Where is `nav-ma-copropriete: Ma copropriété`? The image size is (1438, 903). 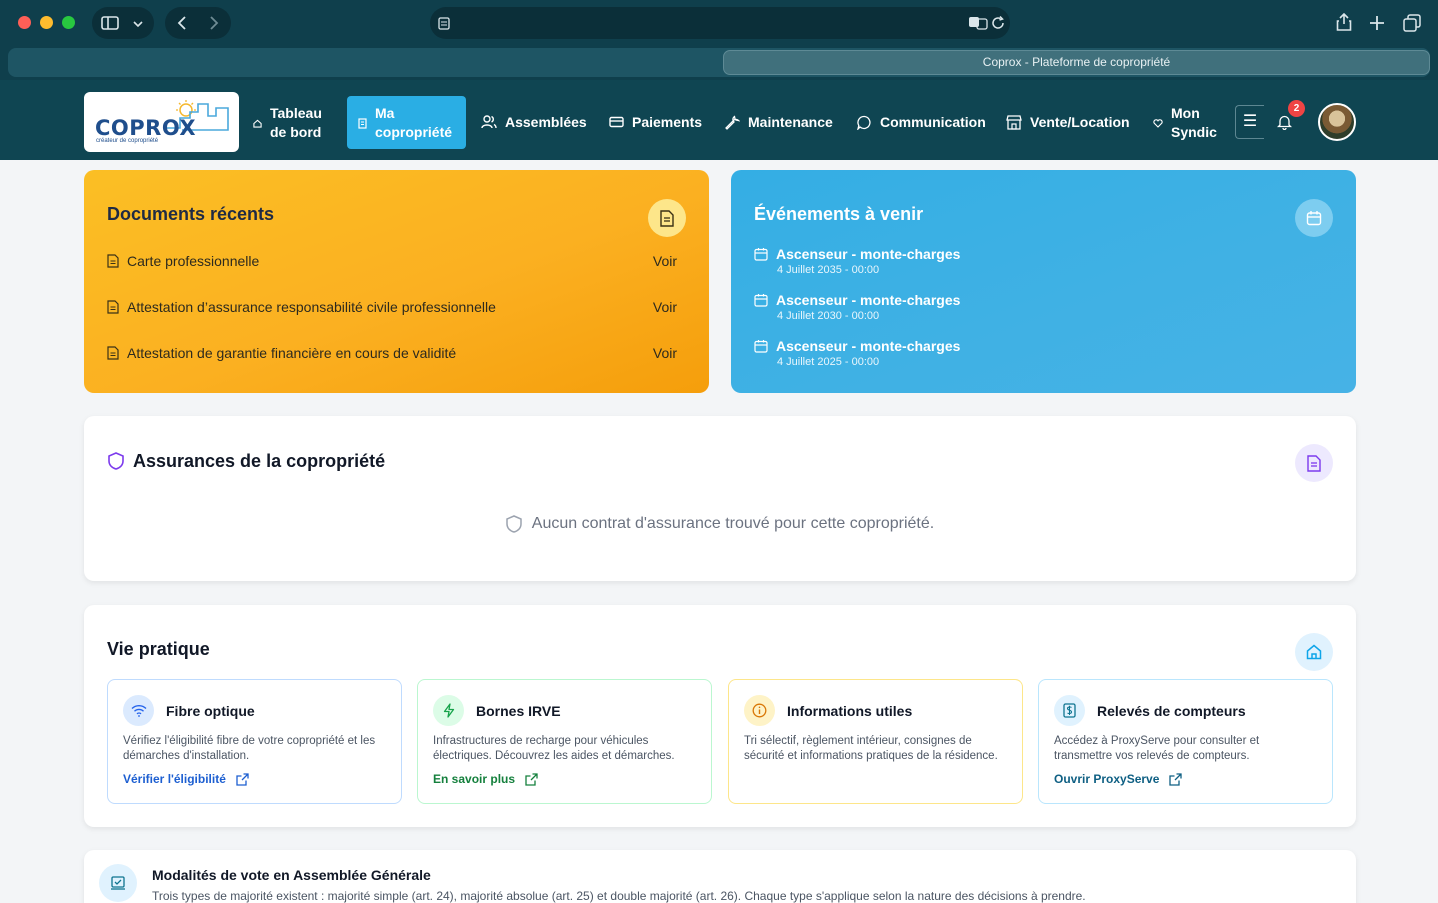
nav-ma-copropriete: Ma copropriété is located at coordinates (406, 122).